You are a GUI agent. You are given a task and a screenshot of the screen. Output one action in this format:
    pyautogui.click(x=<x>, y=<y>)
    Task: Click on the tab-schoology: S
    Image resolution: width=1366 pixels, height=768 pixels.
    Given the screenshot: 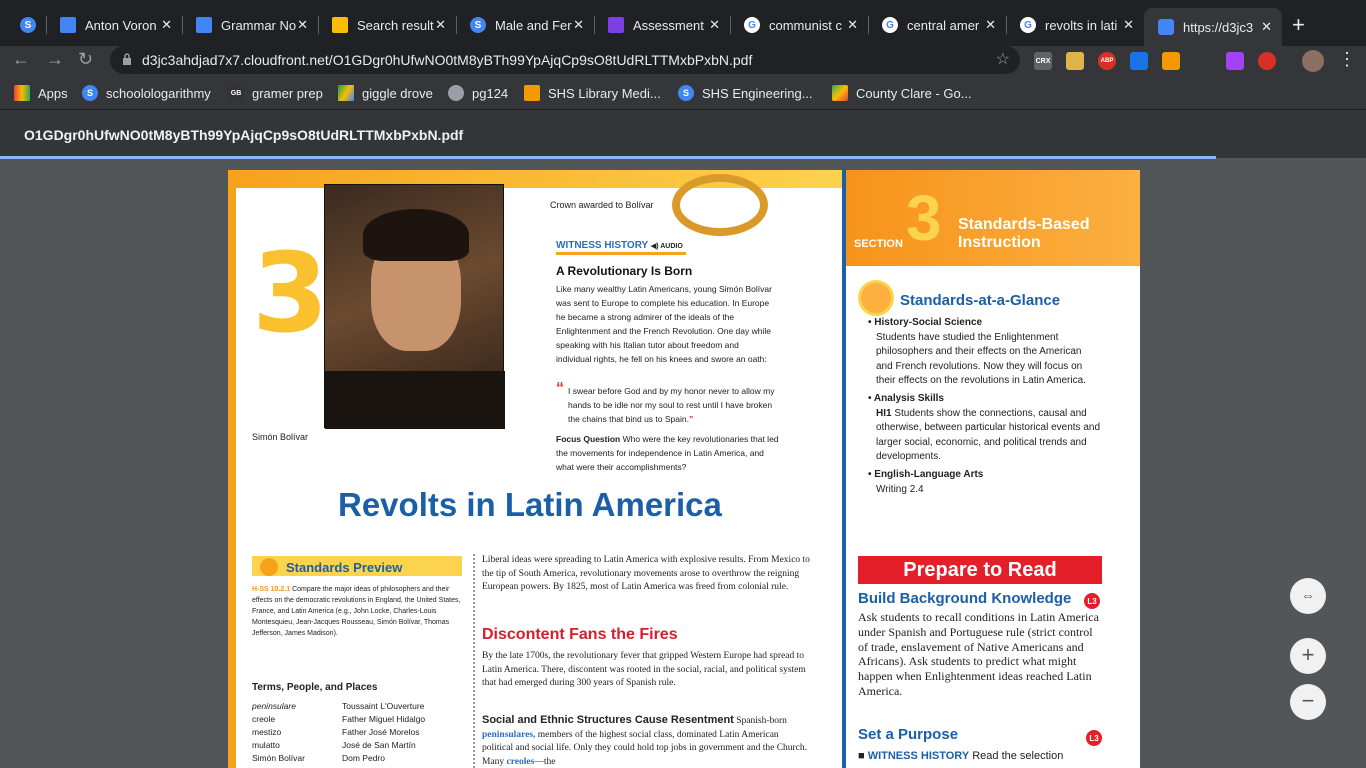 What is the action you would take?
    pyautogui.click(x=26, y=25)
    